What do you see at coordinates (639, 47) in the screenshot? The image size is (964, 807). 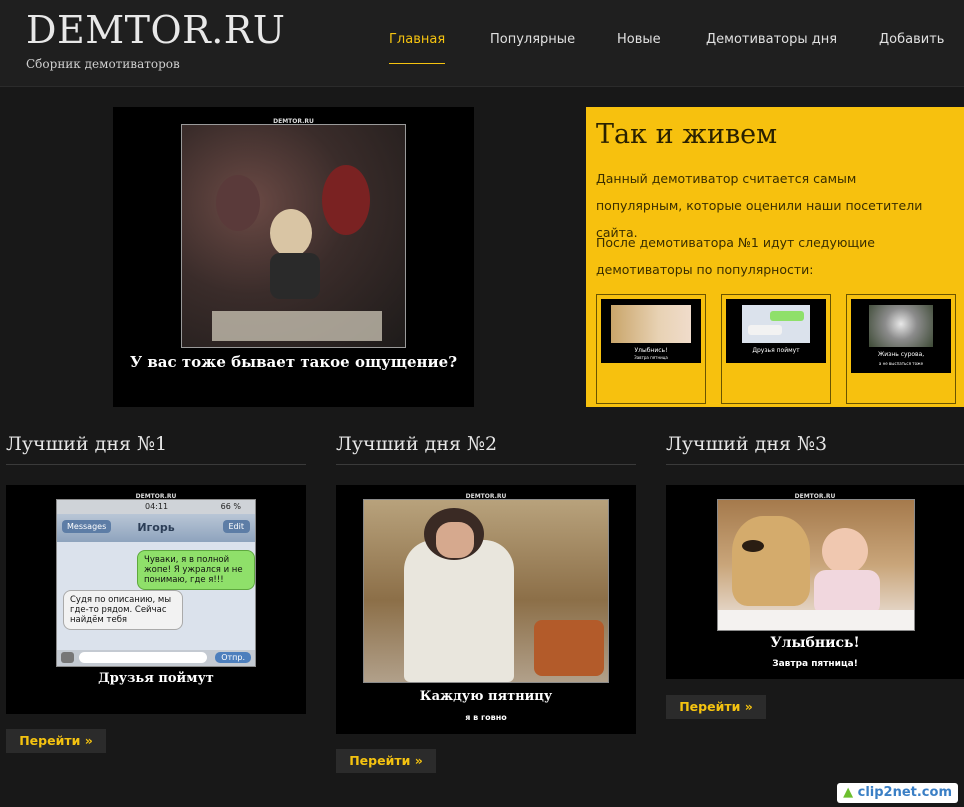 I see `nav-item-new: Новые` at bounding box center [639, 47].